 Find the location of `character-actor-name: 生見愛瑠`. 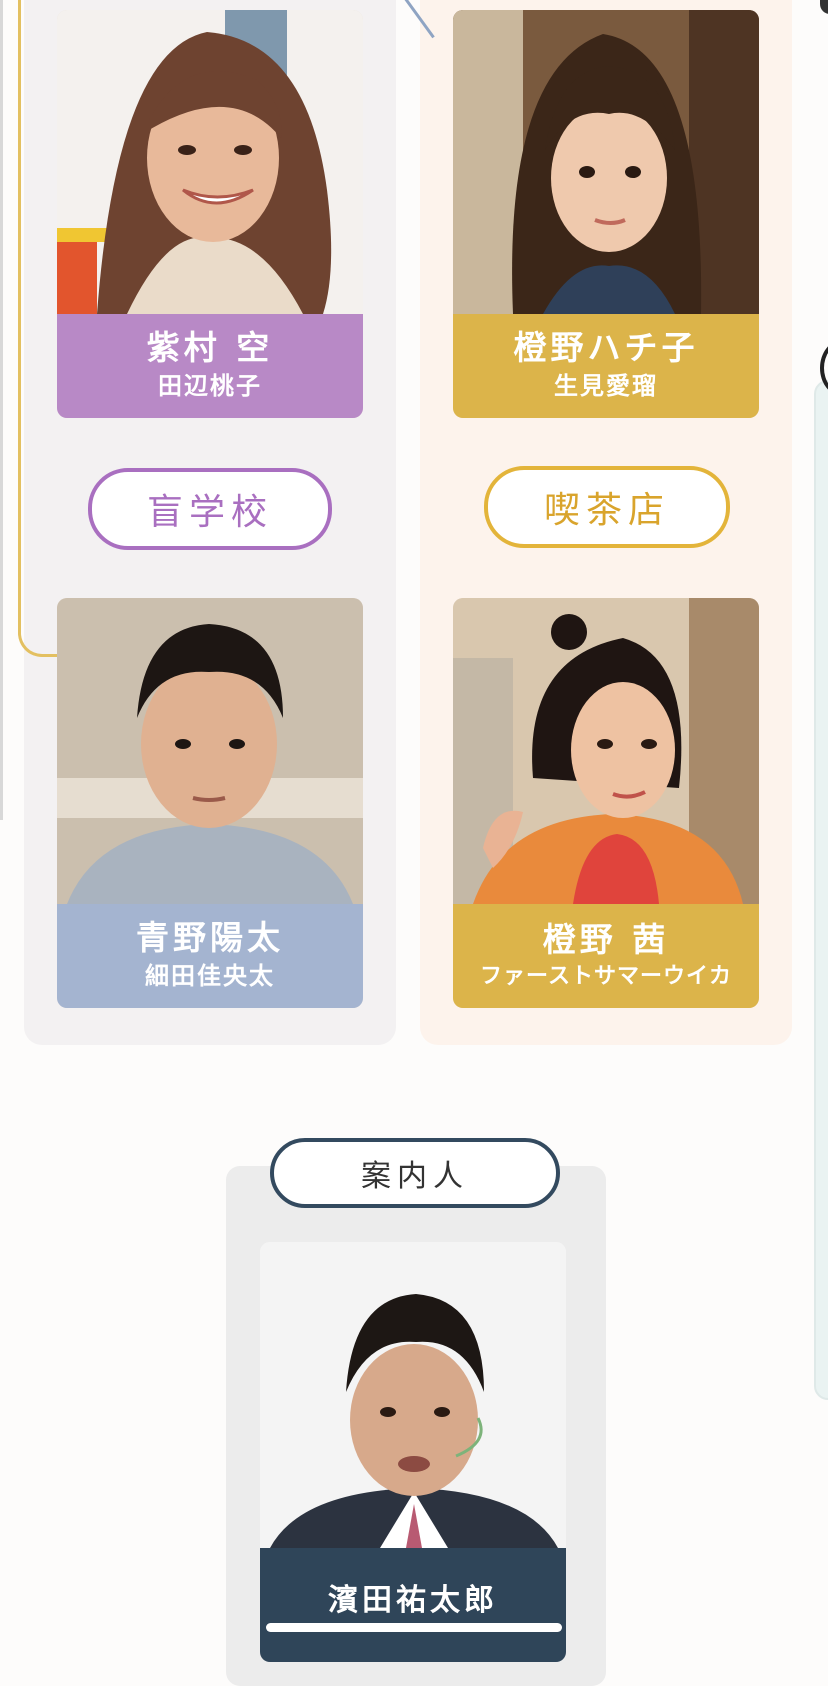

character-actor-name: 生見愛瑠 is located at coordinates (606, 386).